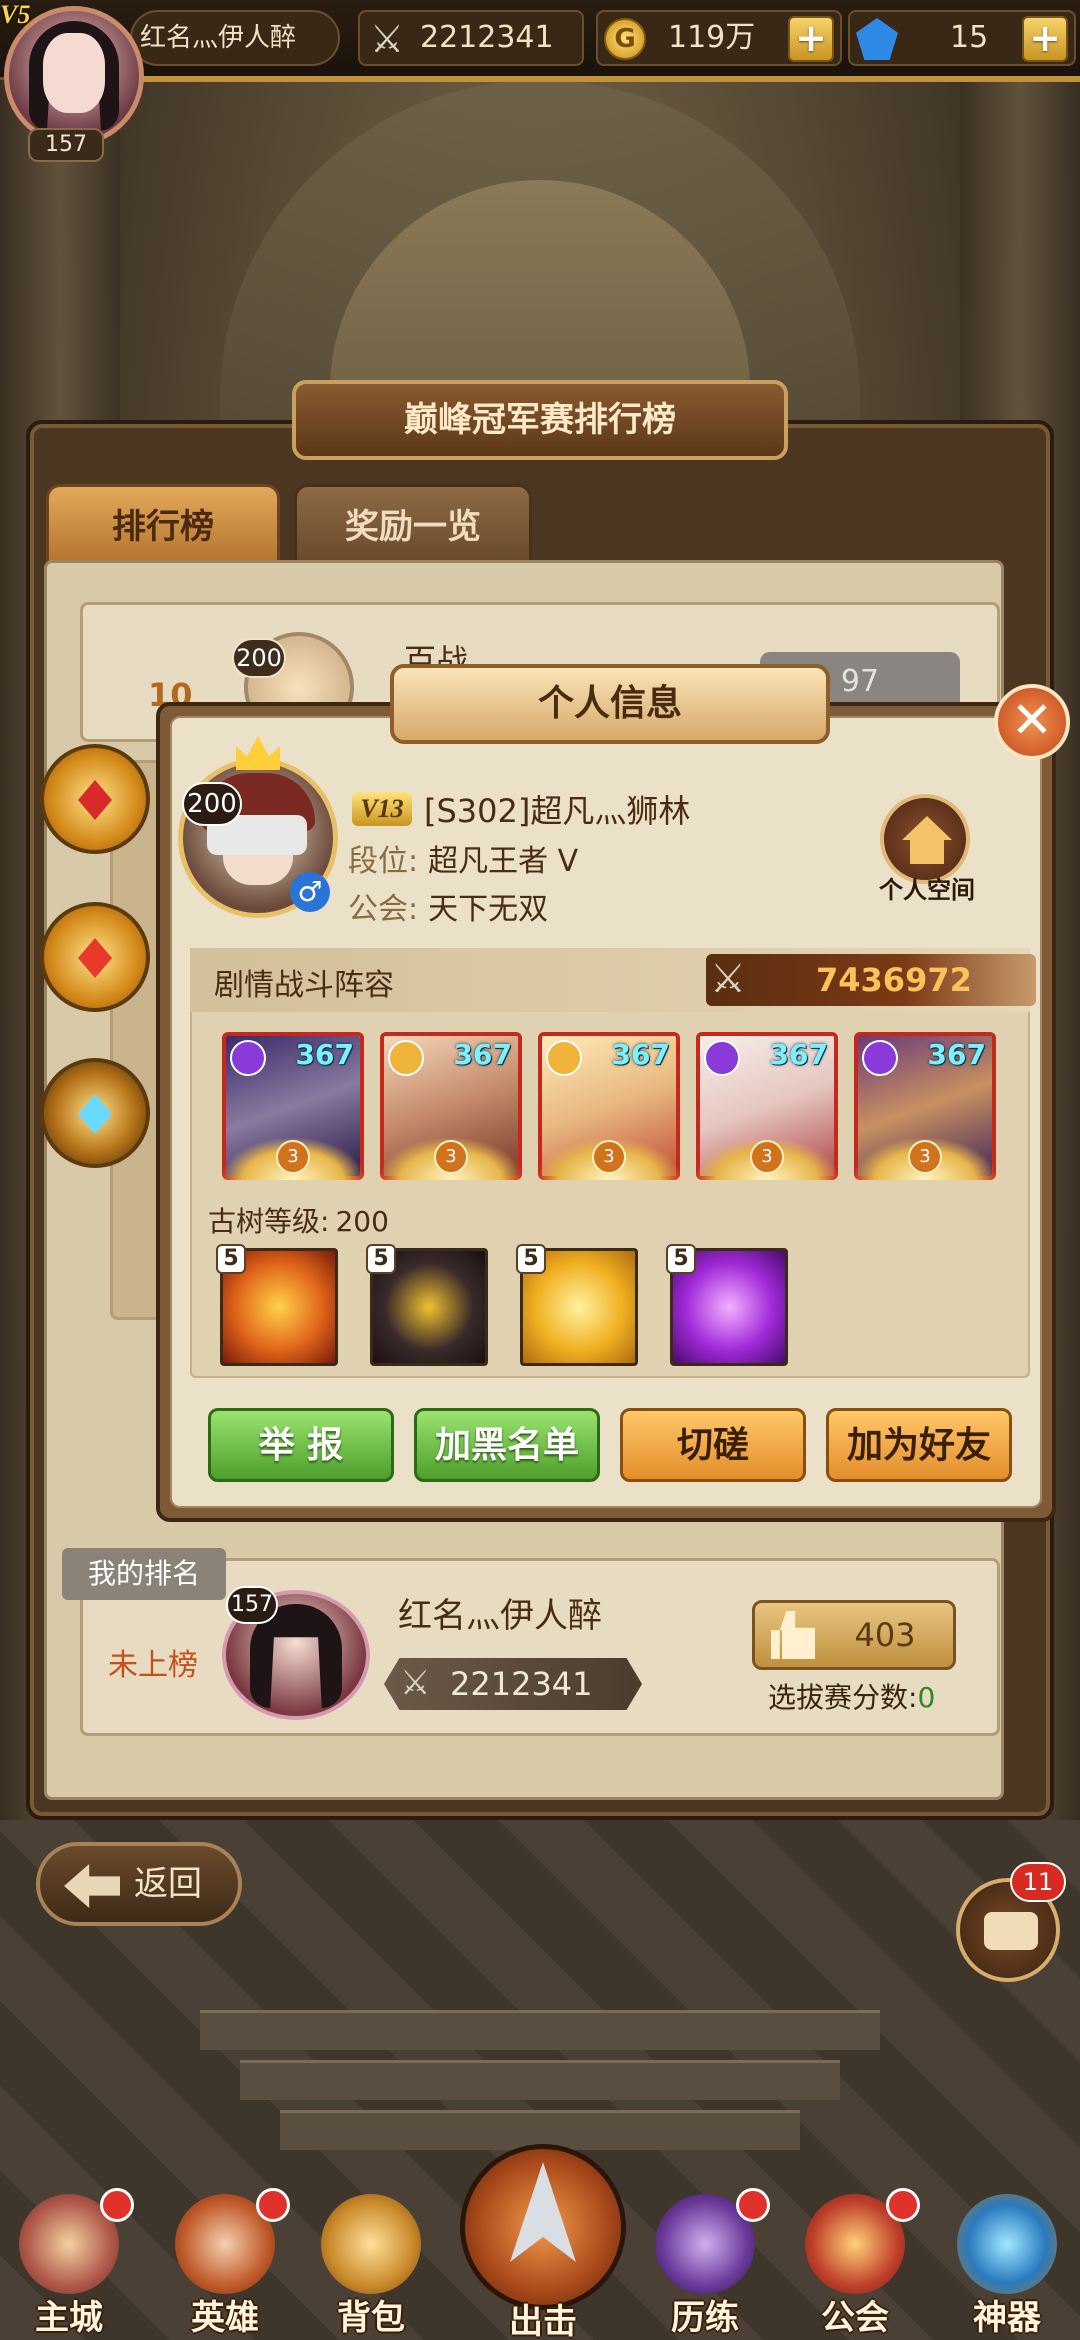 The image size is (1080, 2340). I want to click on house-icon-wall, so click(927, 851).